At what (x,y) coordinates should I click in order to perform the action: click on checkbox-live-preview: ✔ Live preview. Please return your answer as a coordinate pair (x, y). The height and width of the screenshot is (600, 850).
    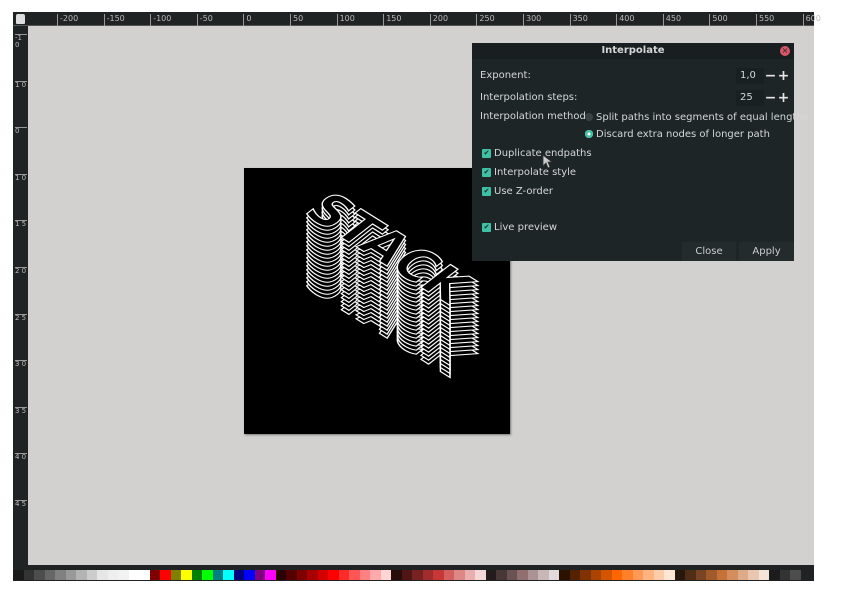
    Looking at the image, I should click on (519, 227).